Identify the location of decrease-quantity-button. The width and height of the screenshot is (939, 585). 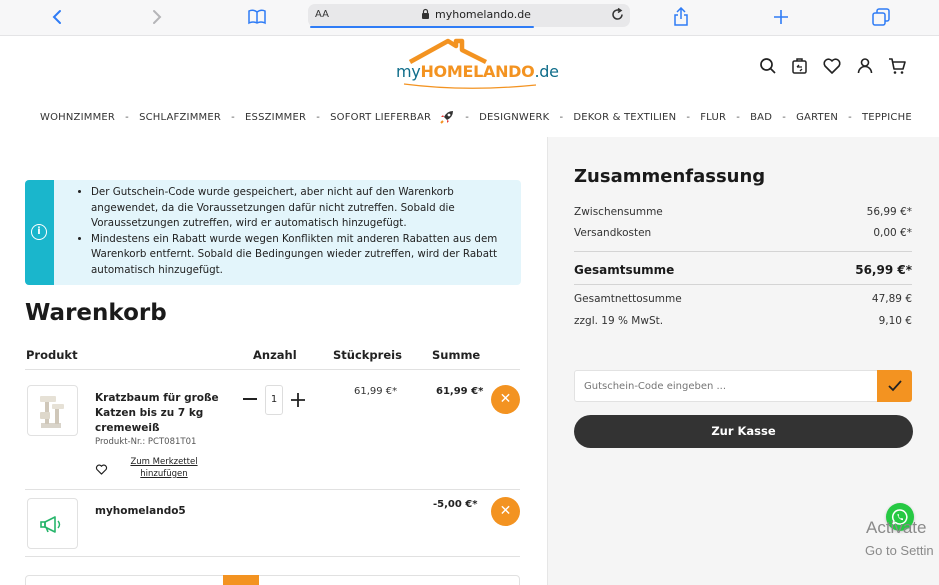
(250, 399).